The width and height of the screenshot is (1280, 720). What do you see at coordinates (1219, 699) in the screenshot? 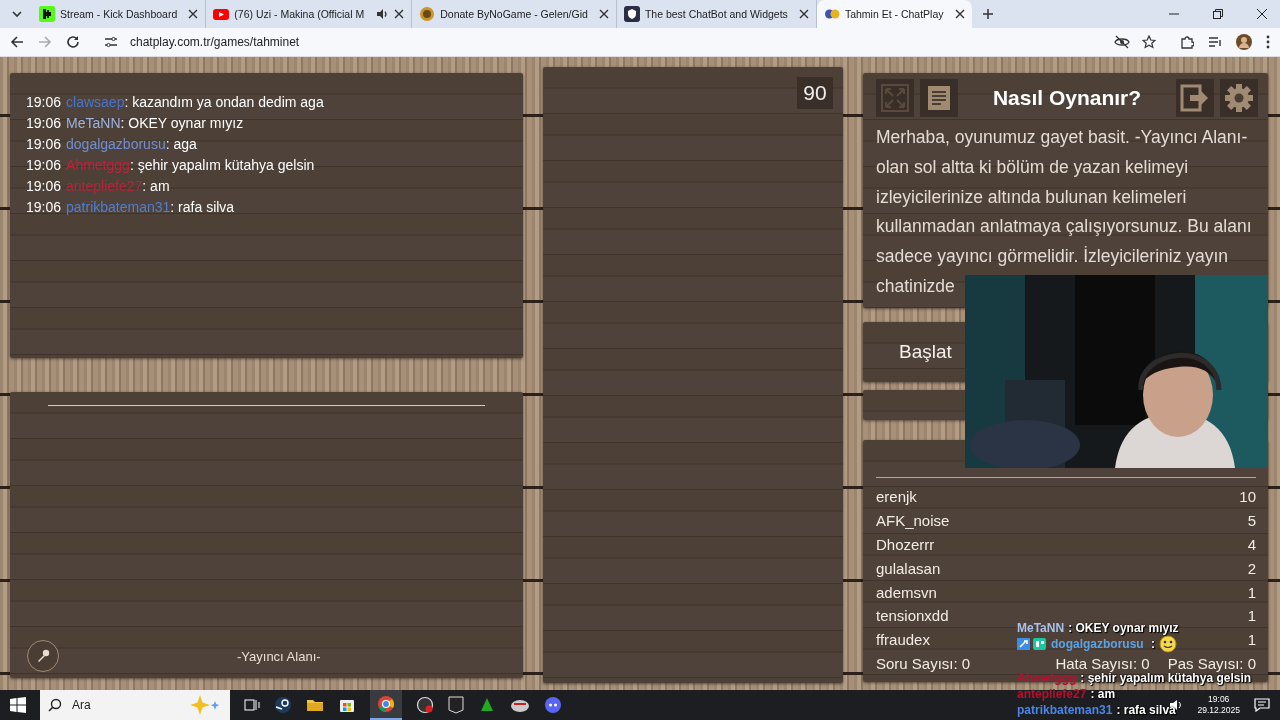
I see `clock-time: 19:06` at bounding box center [1219, 699].